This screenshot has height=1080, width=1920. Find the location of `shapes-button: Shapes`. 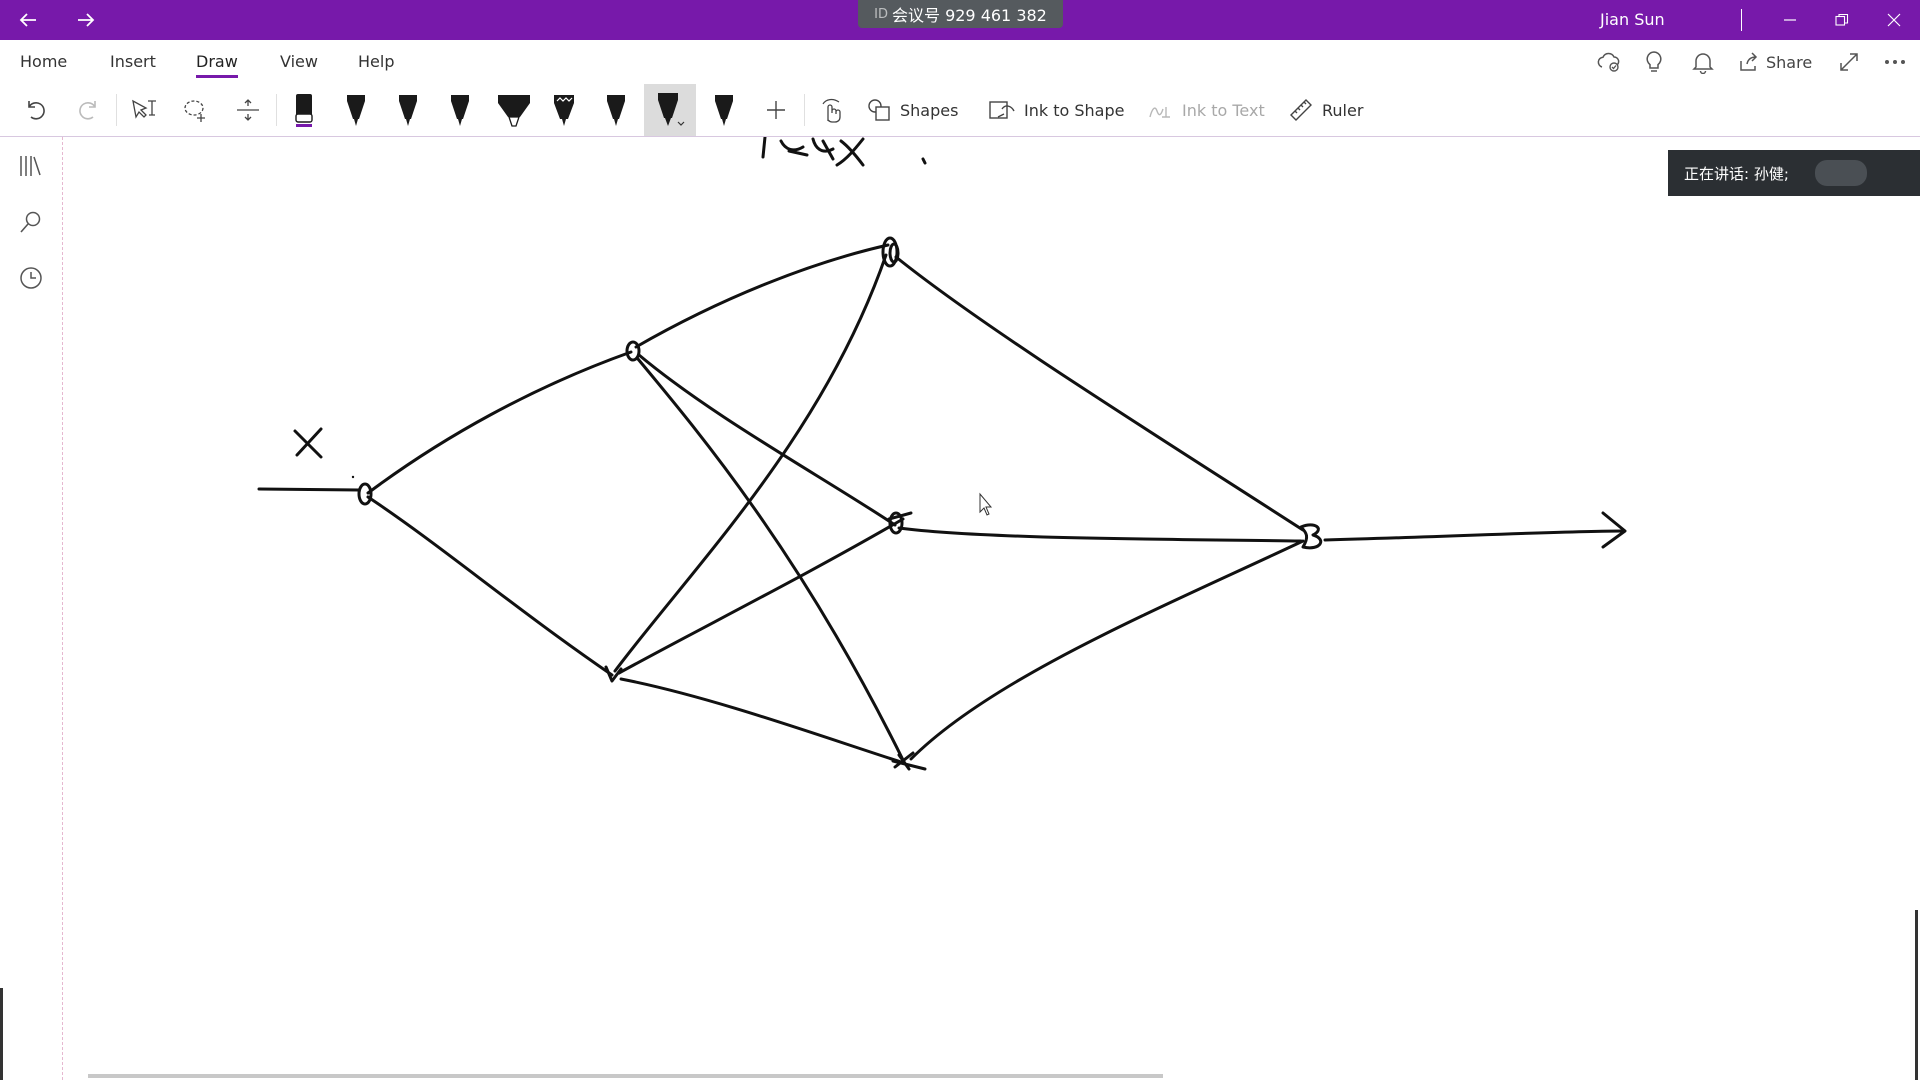

shapes-button: Shapes is located at coordinates (912, 110).